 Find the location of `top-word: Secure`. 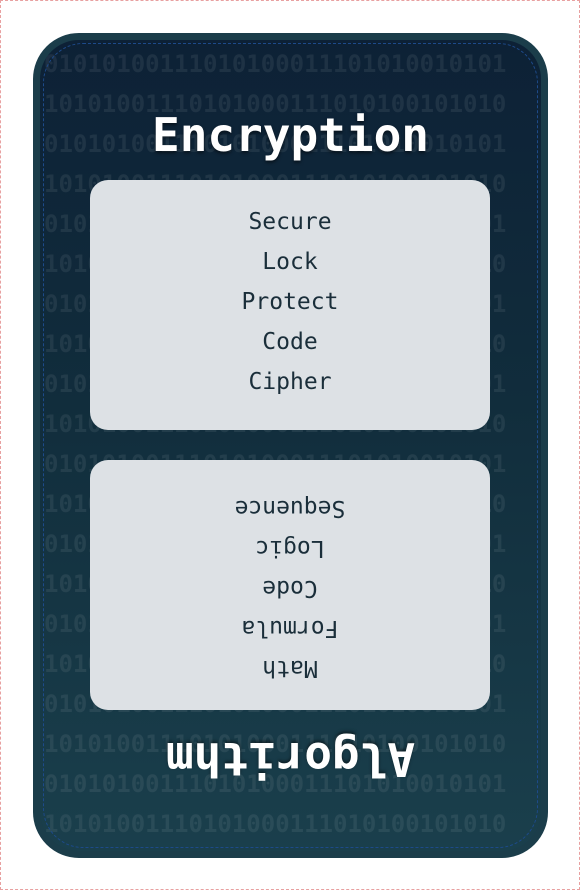

top-word: Secure is located at coordinates (290, 222).